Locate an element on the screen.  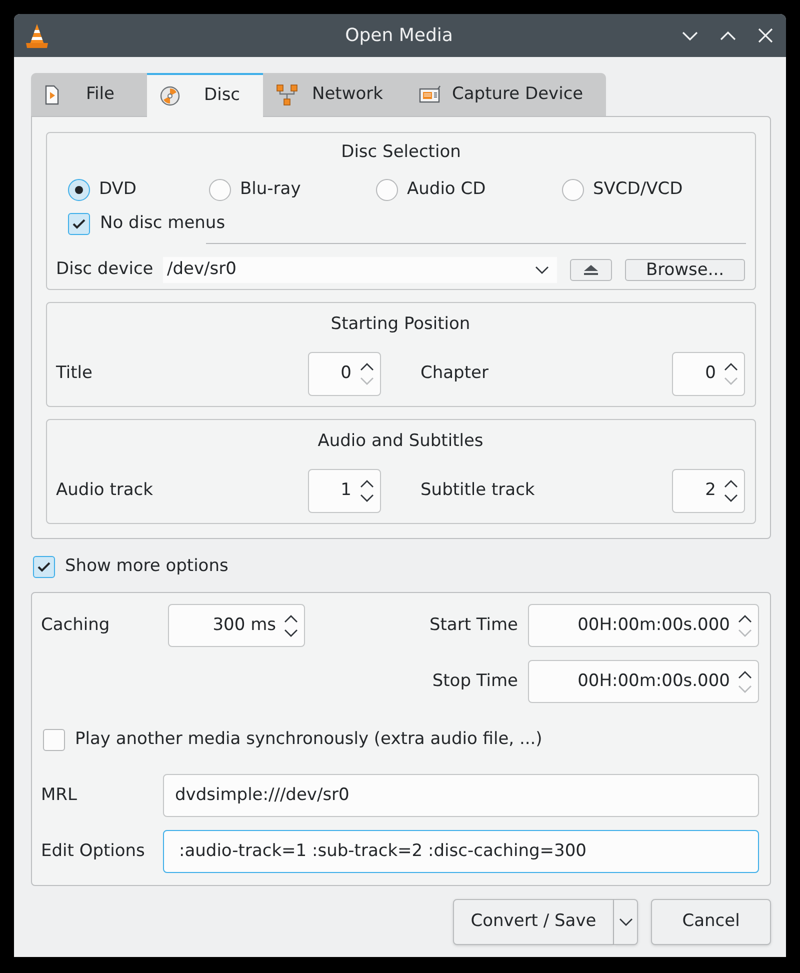
dropdown-toggle-button is located at coordinates (626, 922).